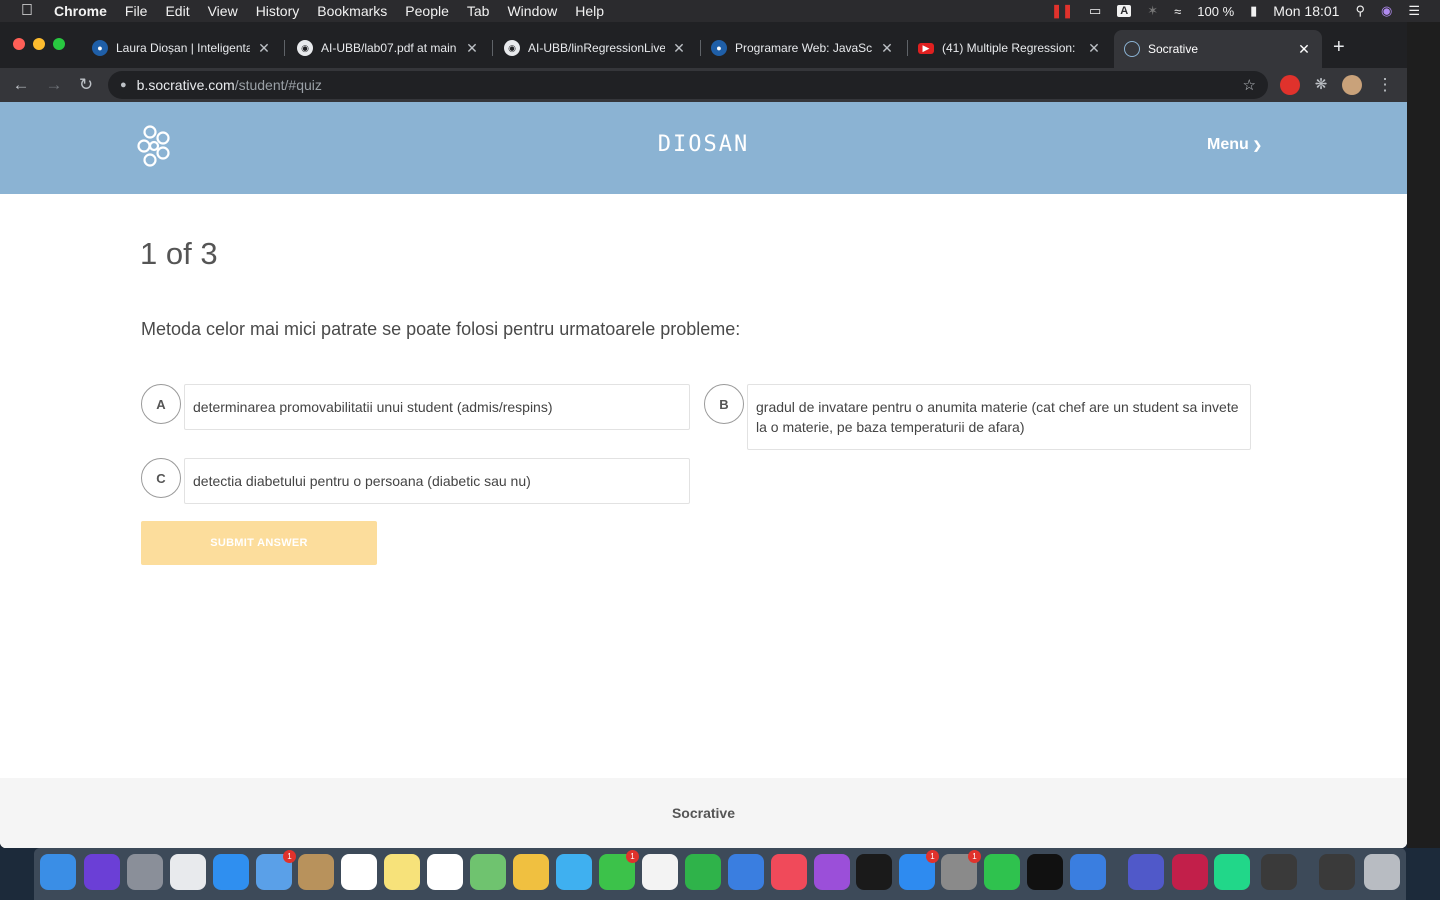 The image size is (1440, 900). Describe the element at coordinates (1010, 48) in the screenshot. I see `tab-youtube-regression: ▶ (41) Multiple Regression: ✕` at that location.